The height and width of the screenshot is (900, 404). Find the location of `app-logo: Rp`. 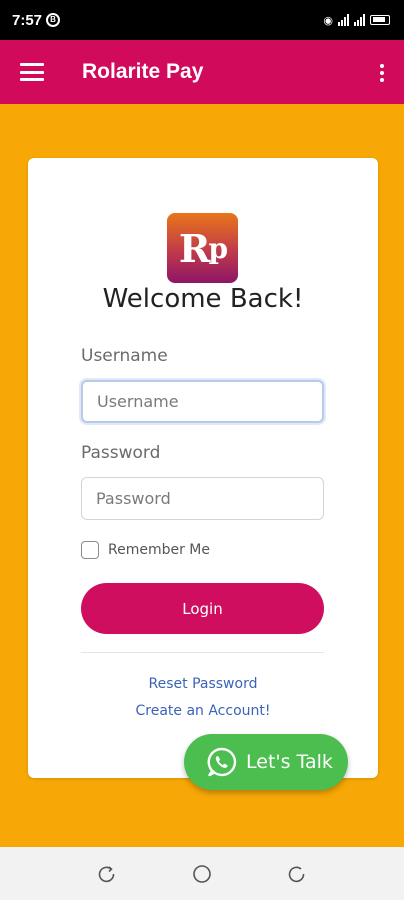

app-logo: Rp is located at coordinates (202, 248).